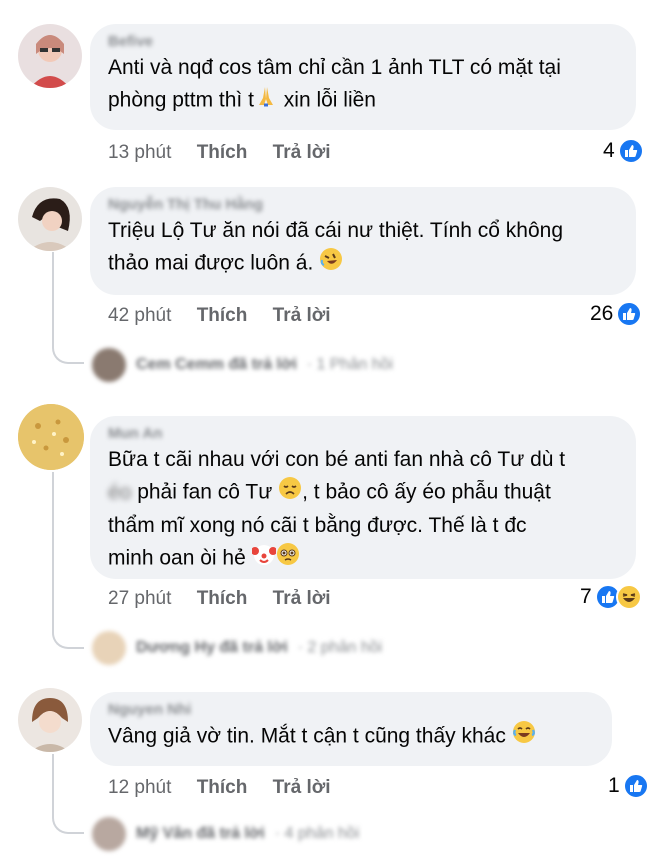 Image resolution: width=660 pixels, height=861 pixels. Describe the element at coordinates (363, 42) in the screenshot. I see `commenter-name: Befive` at that location.